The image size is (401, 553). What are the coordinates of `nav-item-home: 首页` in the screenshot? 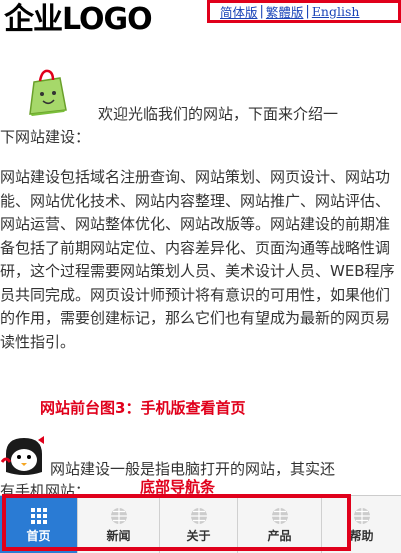 It's located at (39, 524).